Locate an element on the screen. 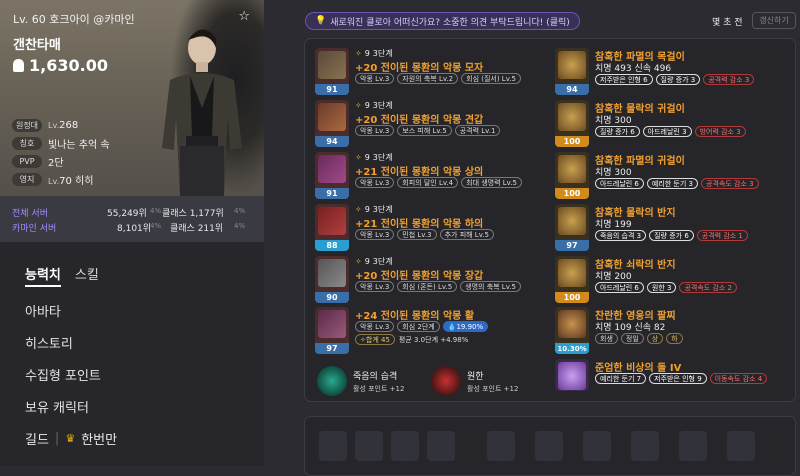 The height and width of the screenshot is (476, 800). menu-item-collectibles: 수집형 포인트 is located at coordinates (71, 381).